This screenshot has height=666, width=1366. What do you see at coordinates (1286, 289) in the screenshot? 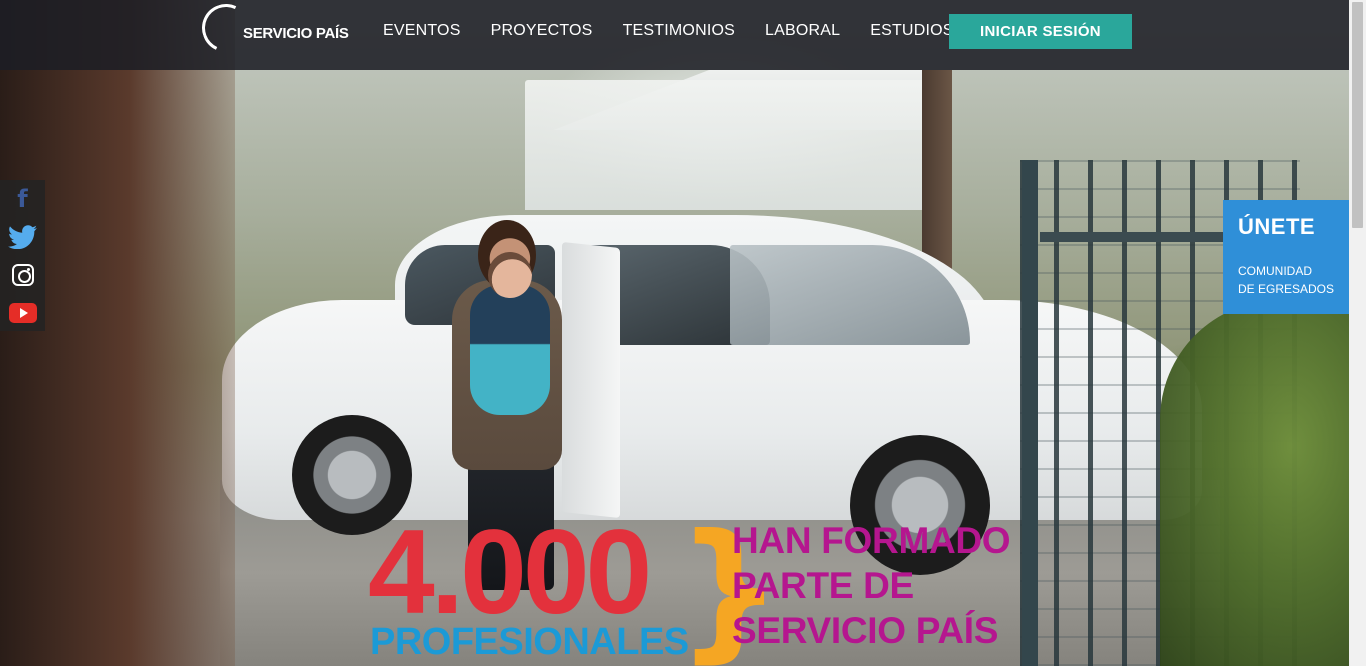
I see `join-subtitle-line-2: DE EGRESADOS` at bounding box center [1286, 289].